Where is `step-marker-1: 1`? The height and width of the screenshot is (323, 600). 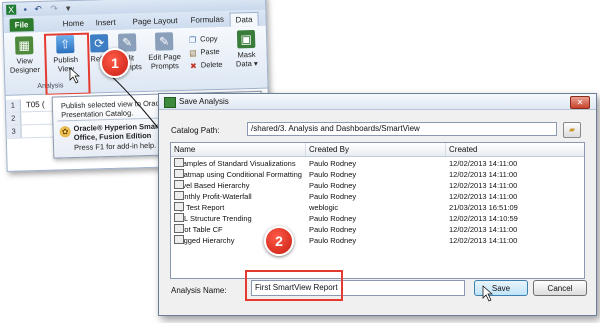 step-marker-1: 1 is located at coordinates (115, 63).